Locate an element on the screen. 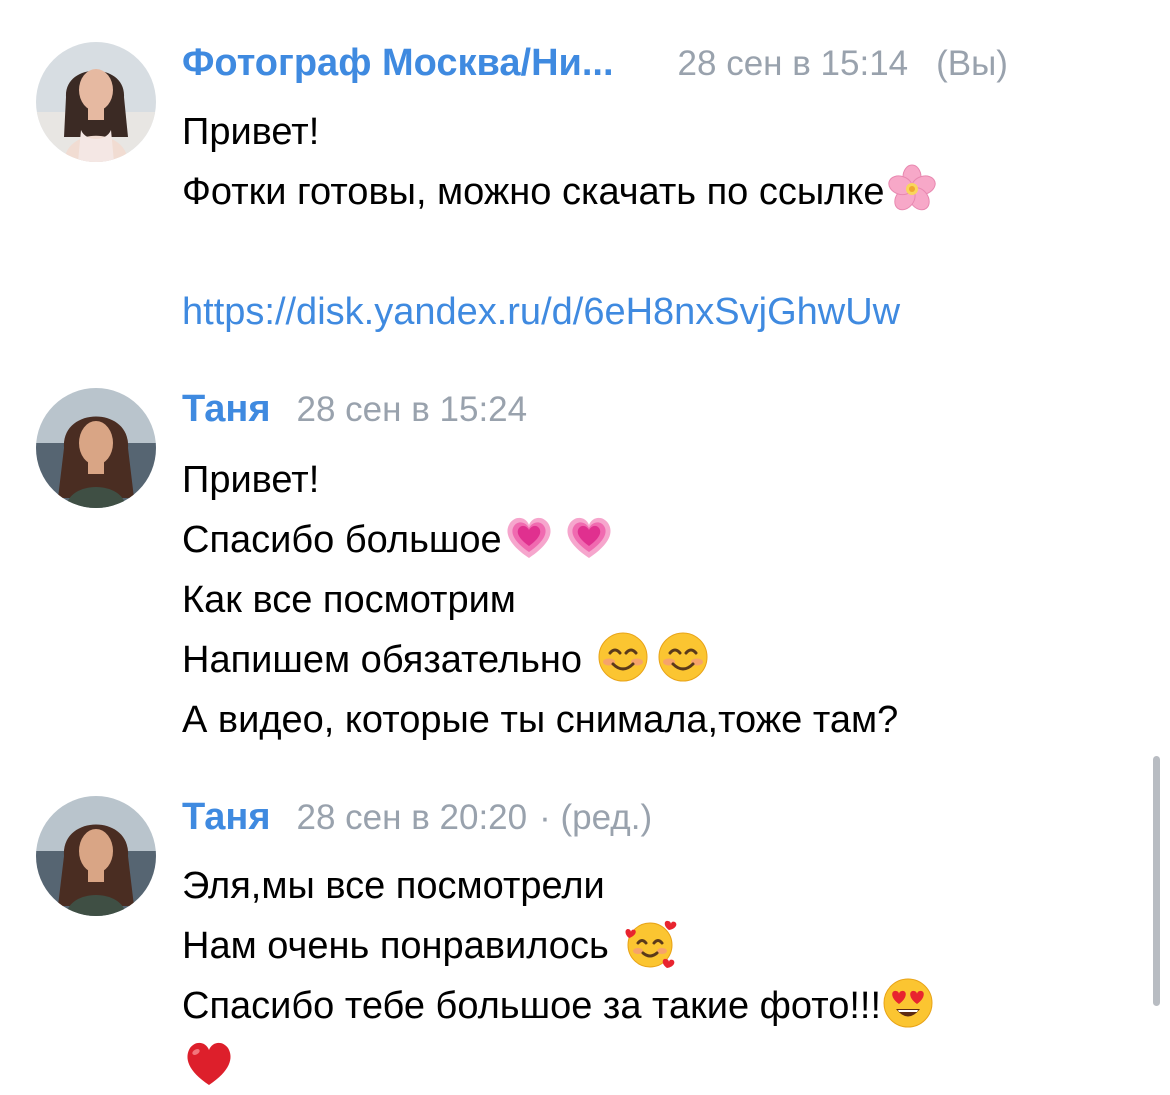 The image size is (1170, 1095). message-time: 28 сен в 15:24 is located at coordinates (412, 410).